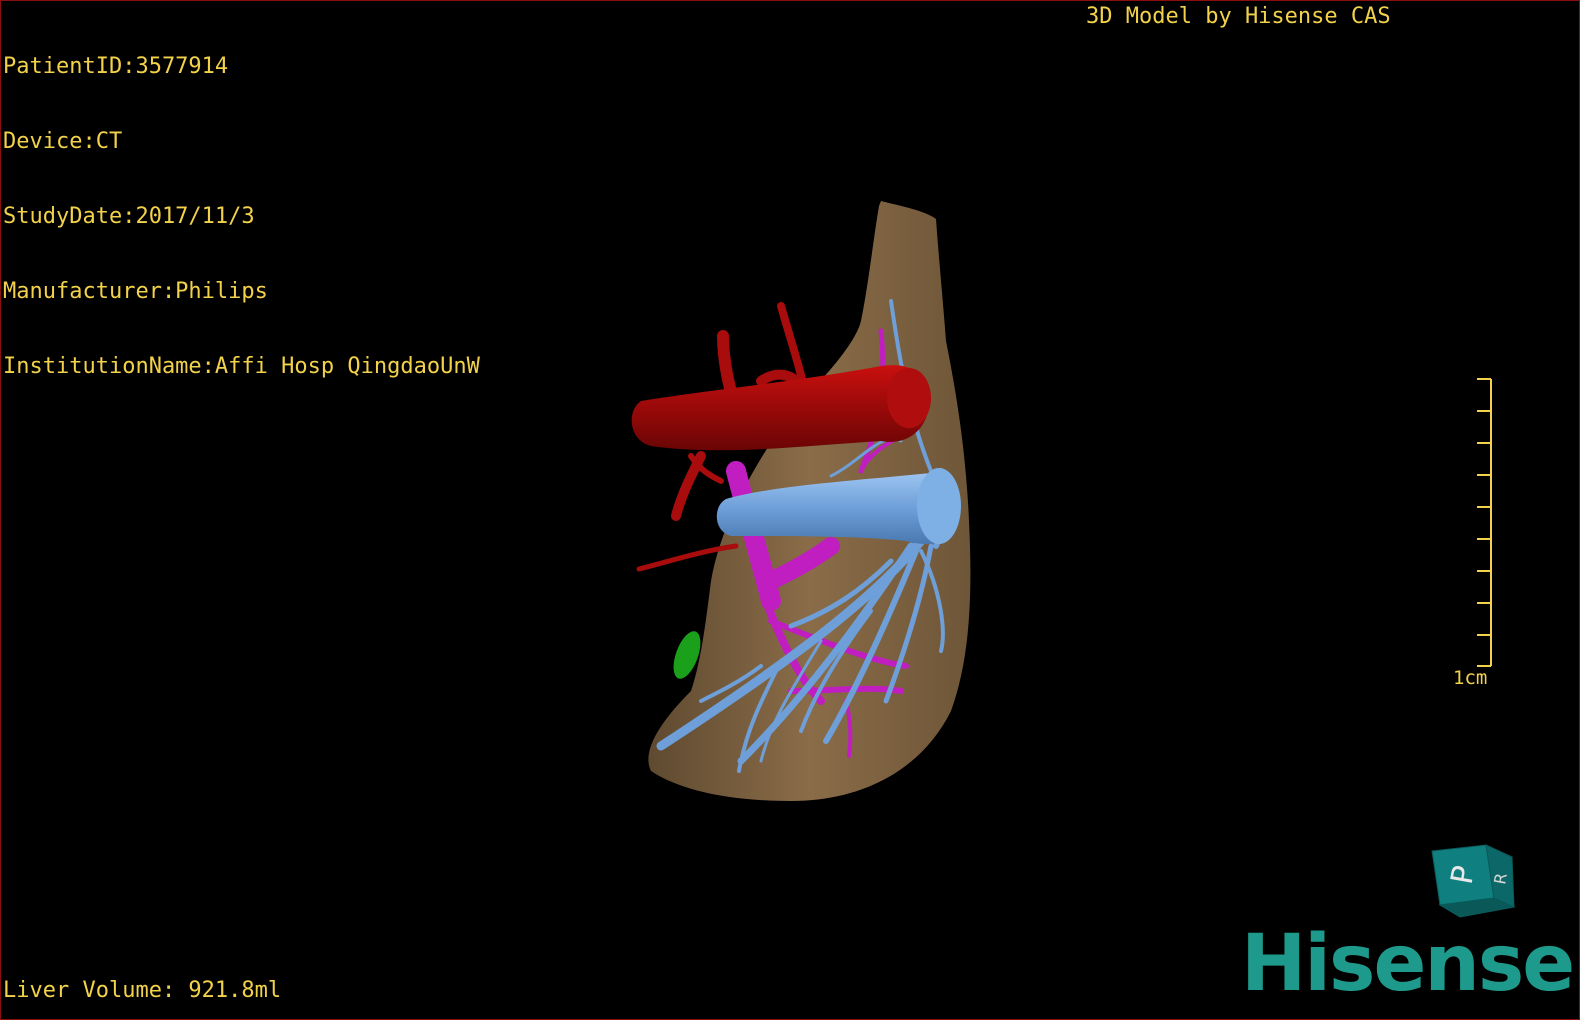 This screenshot has height=1020, width=1580. What do you see at coordinates (135, 291) in the screenshot?
I see `manufacturer-text: Manufacturer:Philips` at bounding box center [135, 291].